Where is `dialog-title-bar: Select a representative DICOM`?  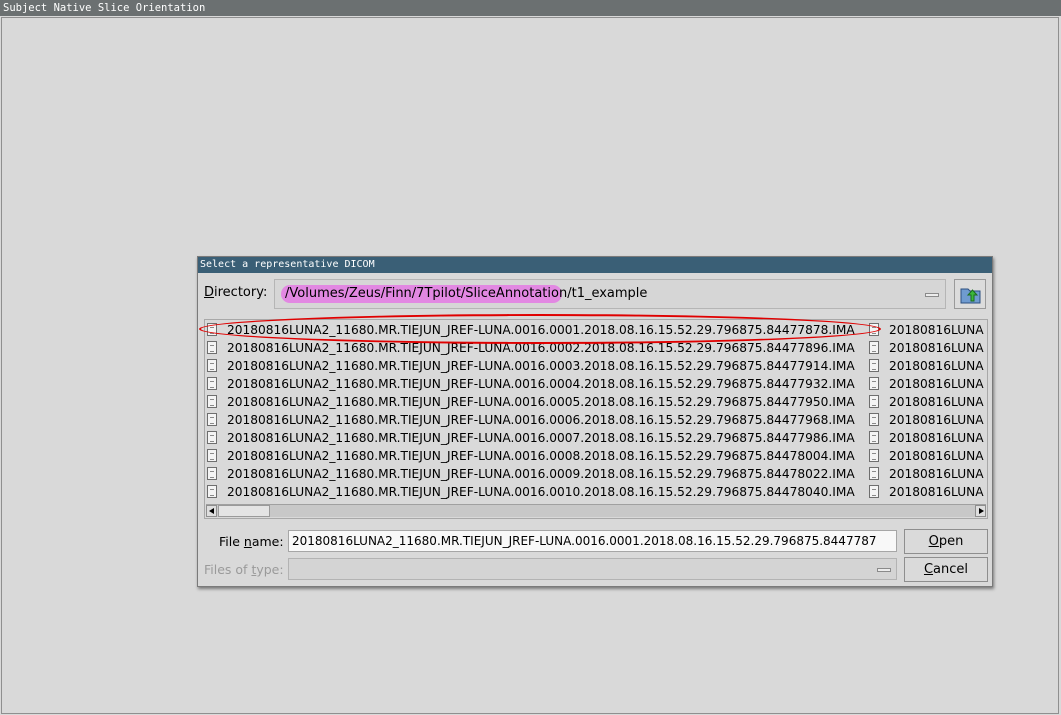 dialog-title-bar: Select a representative DICOM is located at coordinates (595, 265).